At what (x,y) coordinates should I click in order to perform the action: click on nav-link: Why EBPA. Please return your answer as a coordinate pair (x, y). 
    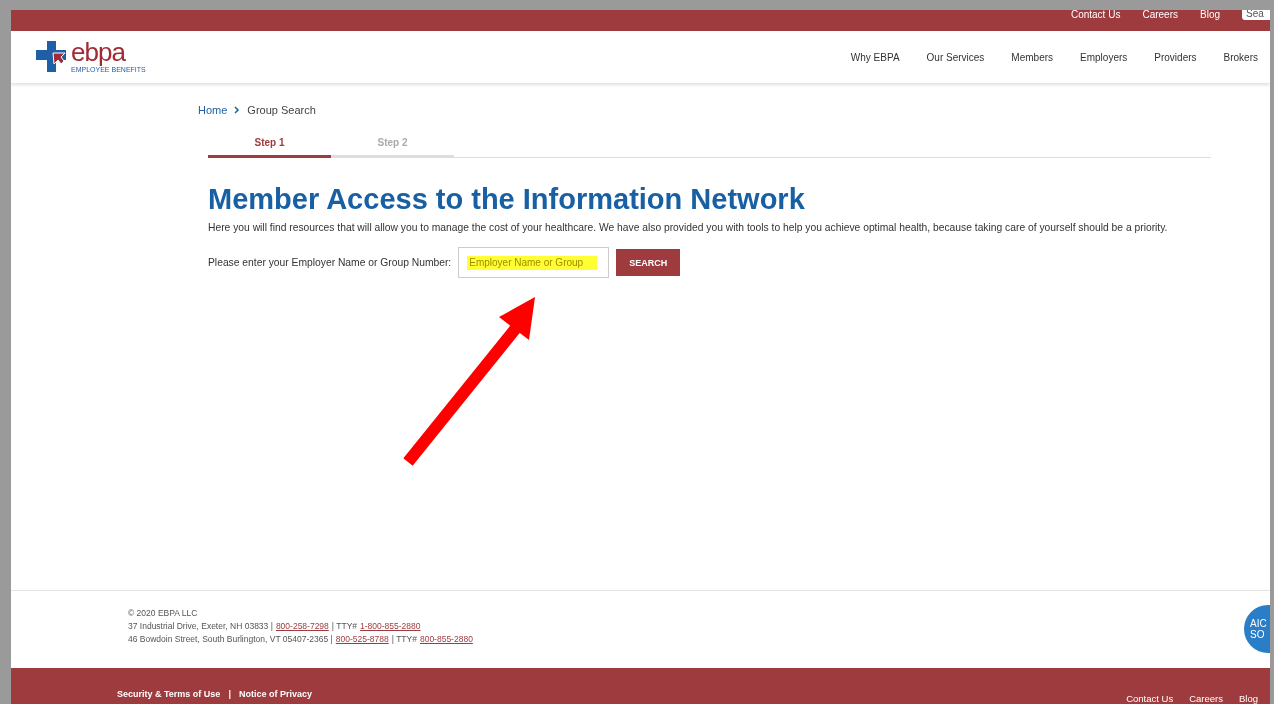
    Looking at the image, I should click on (875, 57).